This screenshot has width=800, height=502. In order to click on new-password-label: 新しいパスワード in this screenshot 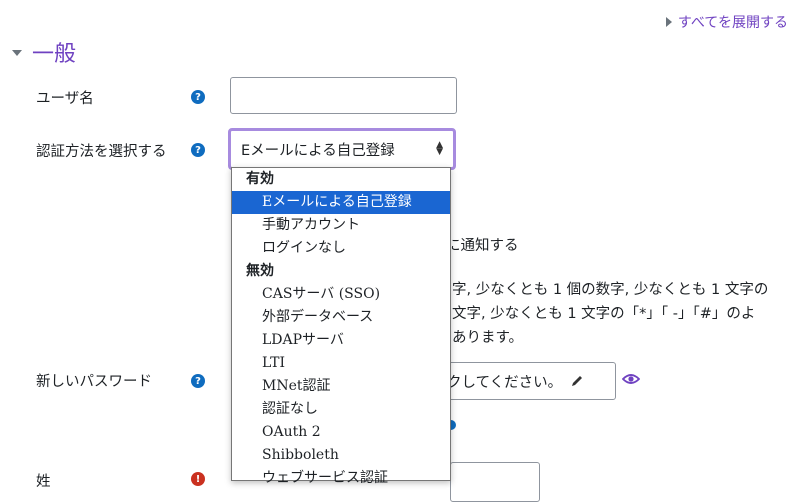, I will do `click(94, 382)`.